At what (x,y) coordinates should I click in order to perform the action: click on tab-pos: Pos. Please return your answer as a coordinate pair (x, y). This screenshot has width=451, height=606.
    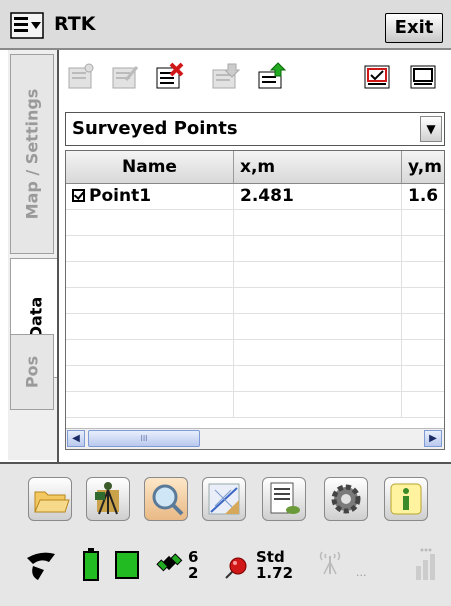
    Looking at the image, I should click on (32, 372).